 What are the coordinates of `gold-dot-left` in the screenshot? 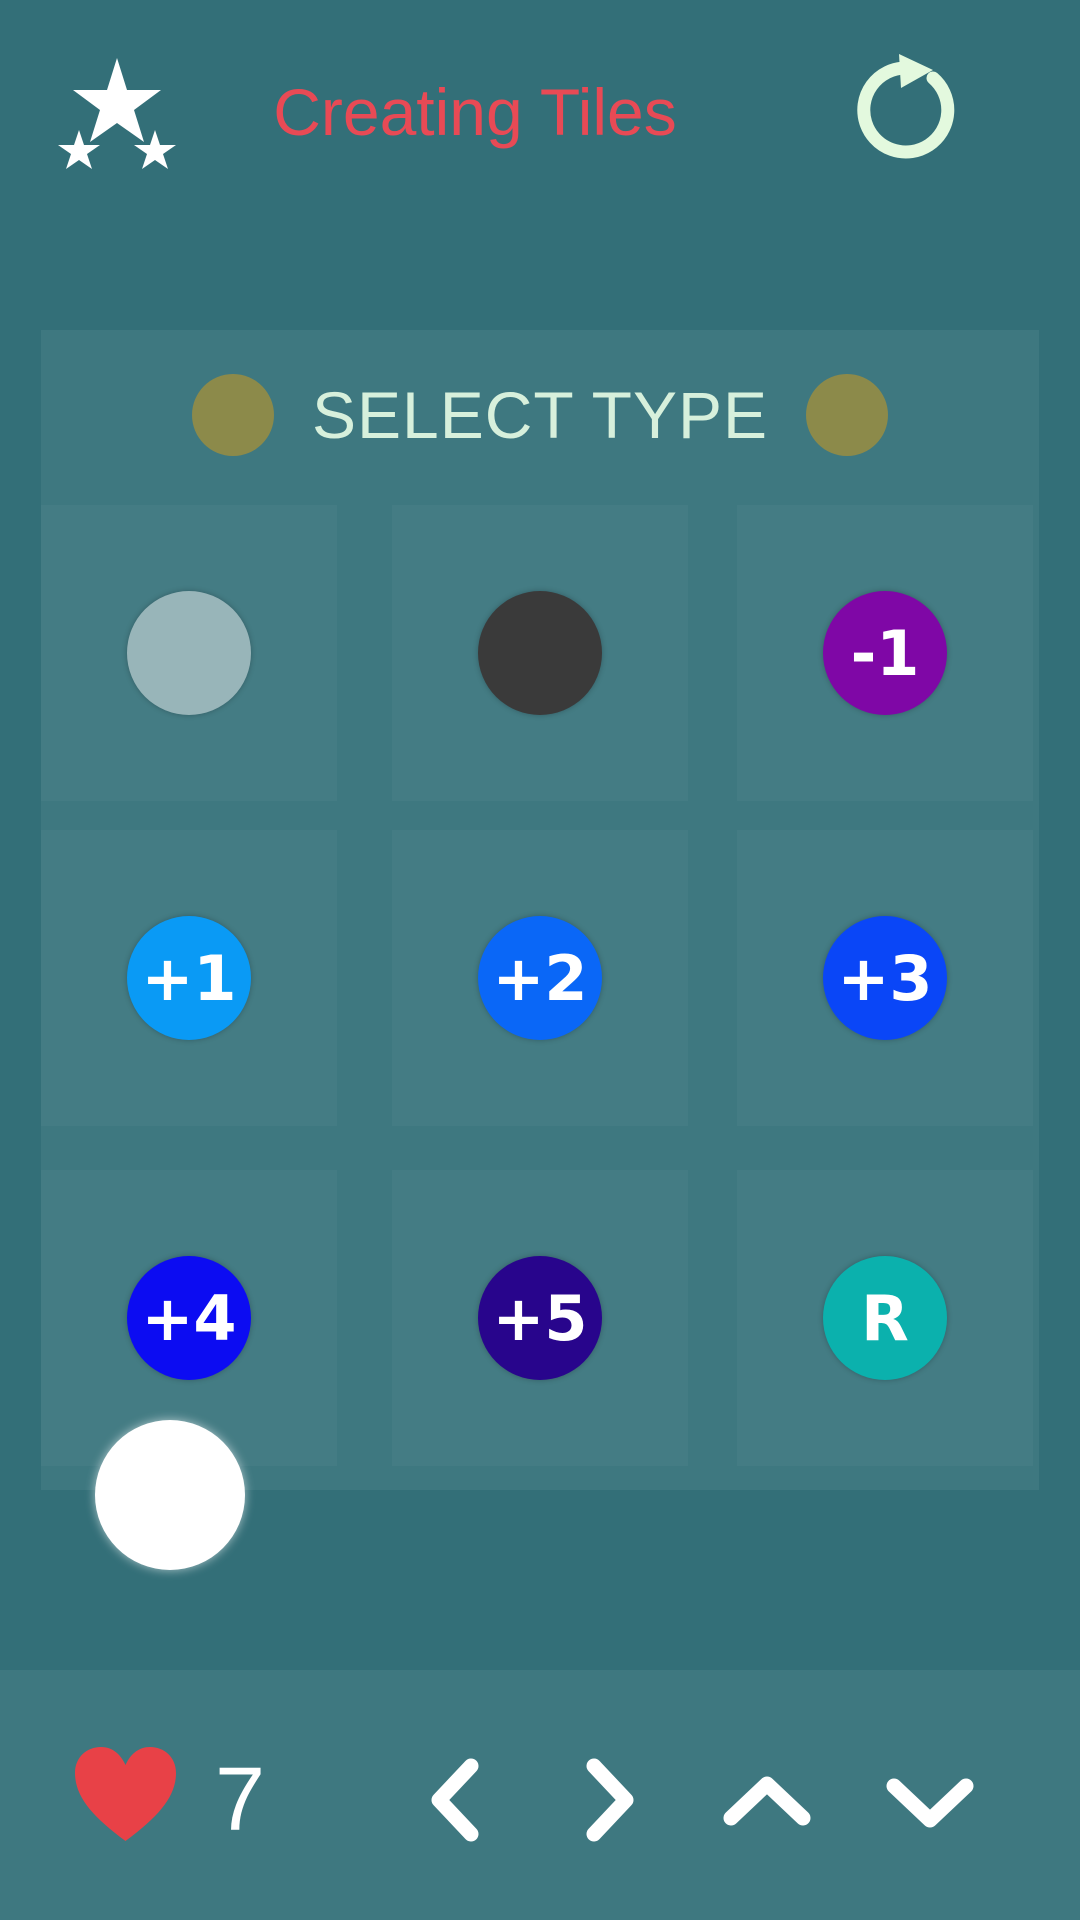 It's located at (232, 415).